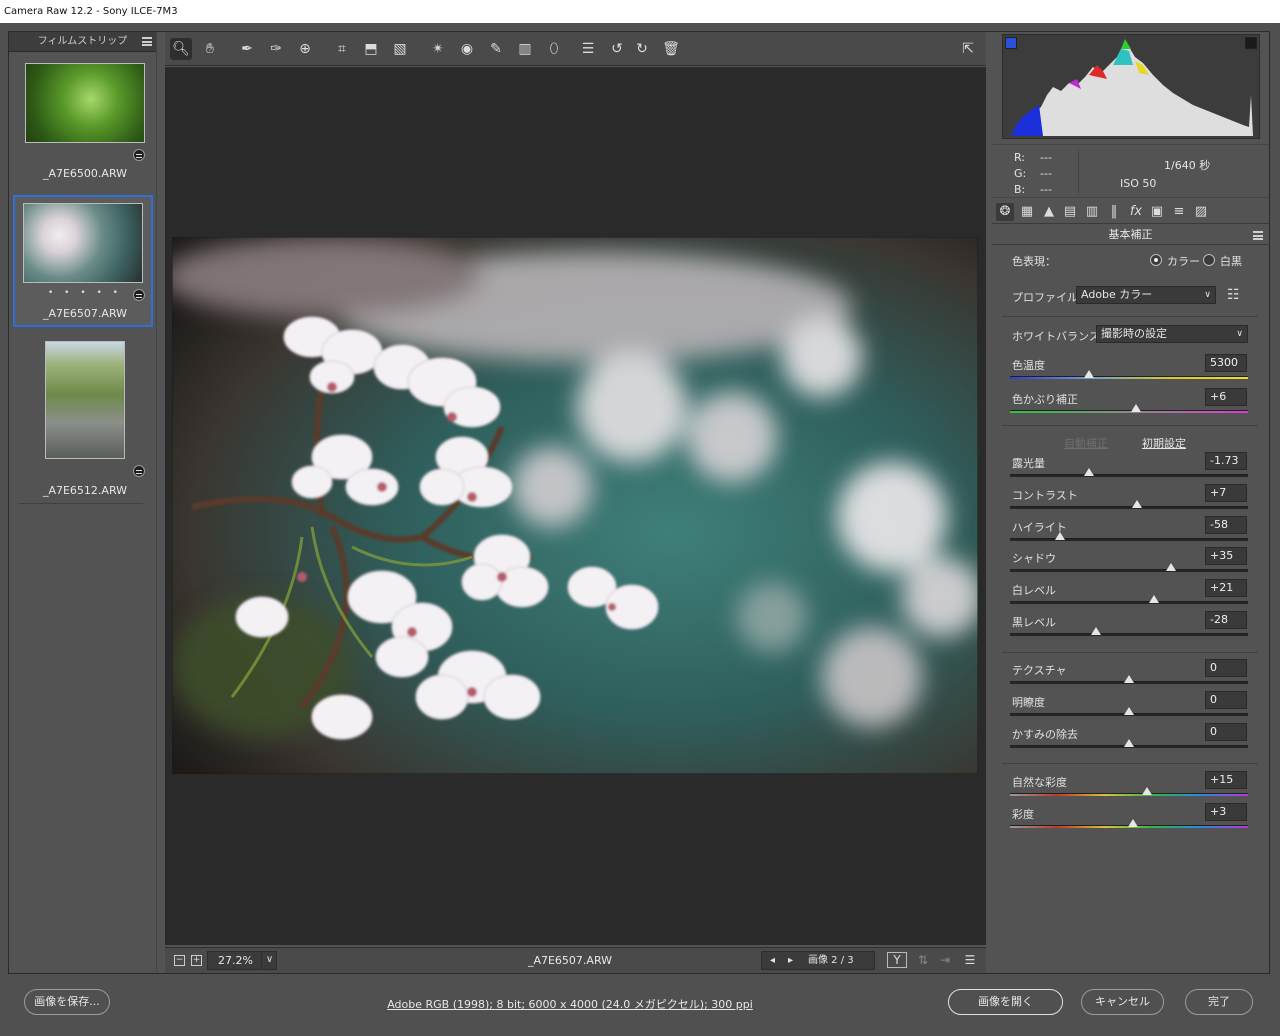 This screenshot has height=1036, width=1280. I want to click on radial-filter-icon: ⬯, so click(554, 49).